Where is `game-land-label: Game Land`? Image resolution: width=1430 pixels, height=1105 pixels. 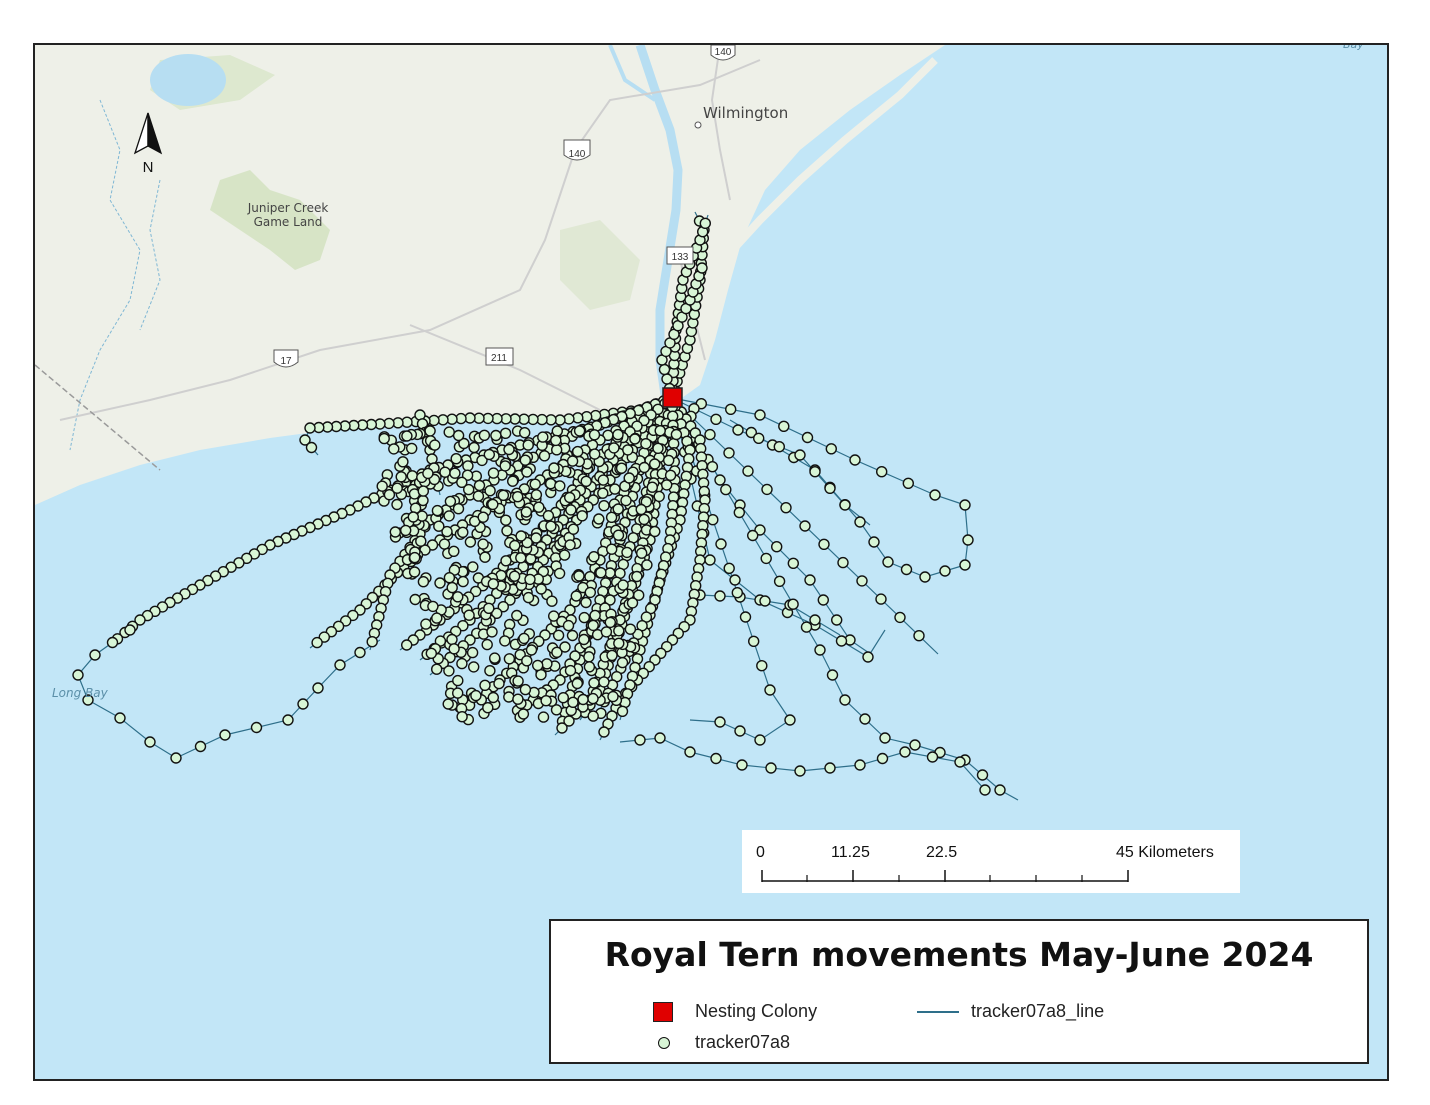
game-land-label: Game Land is located at coordinates (288, 222).